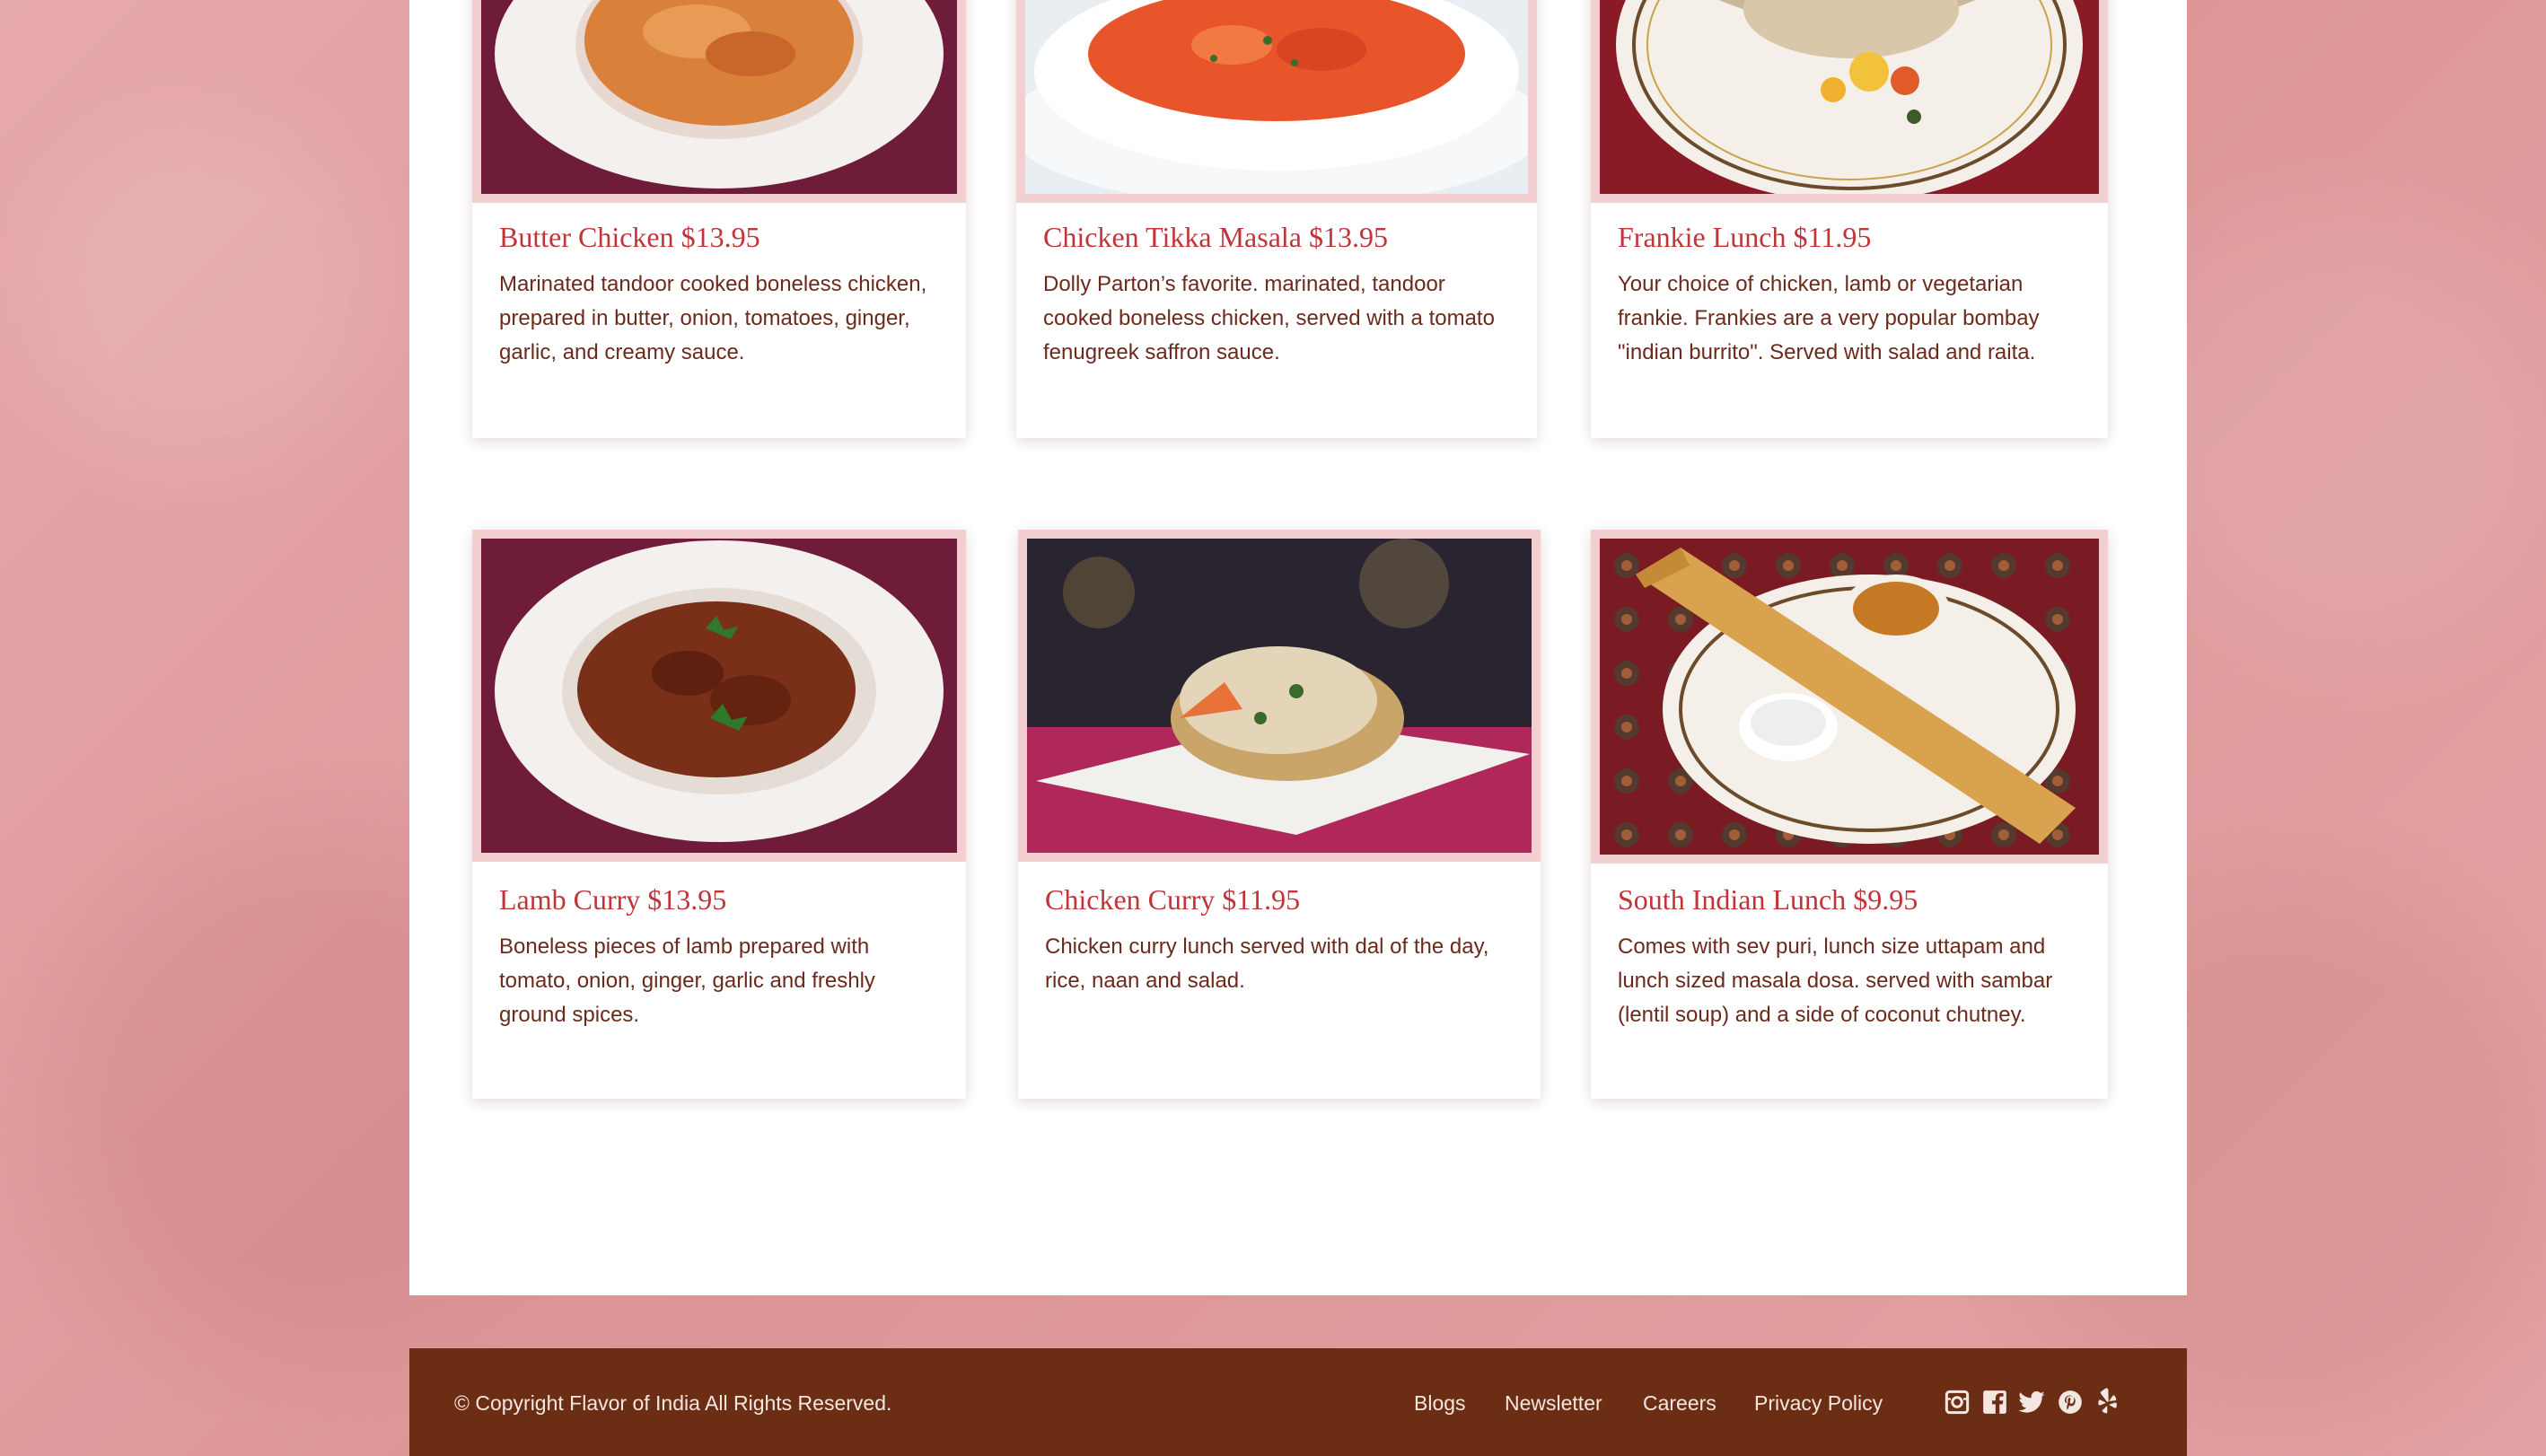 The width and height of the screenshot is (2546, 1456). What do you see at coordinates (613, 899) in the screenshot?
I see `item-title: Lamb Curry $13.95` at bounding box center [613, 899].